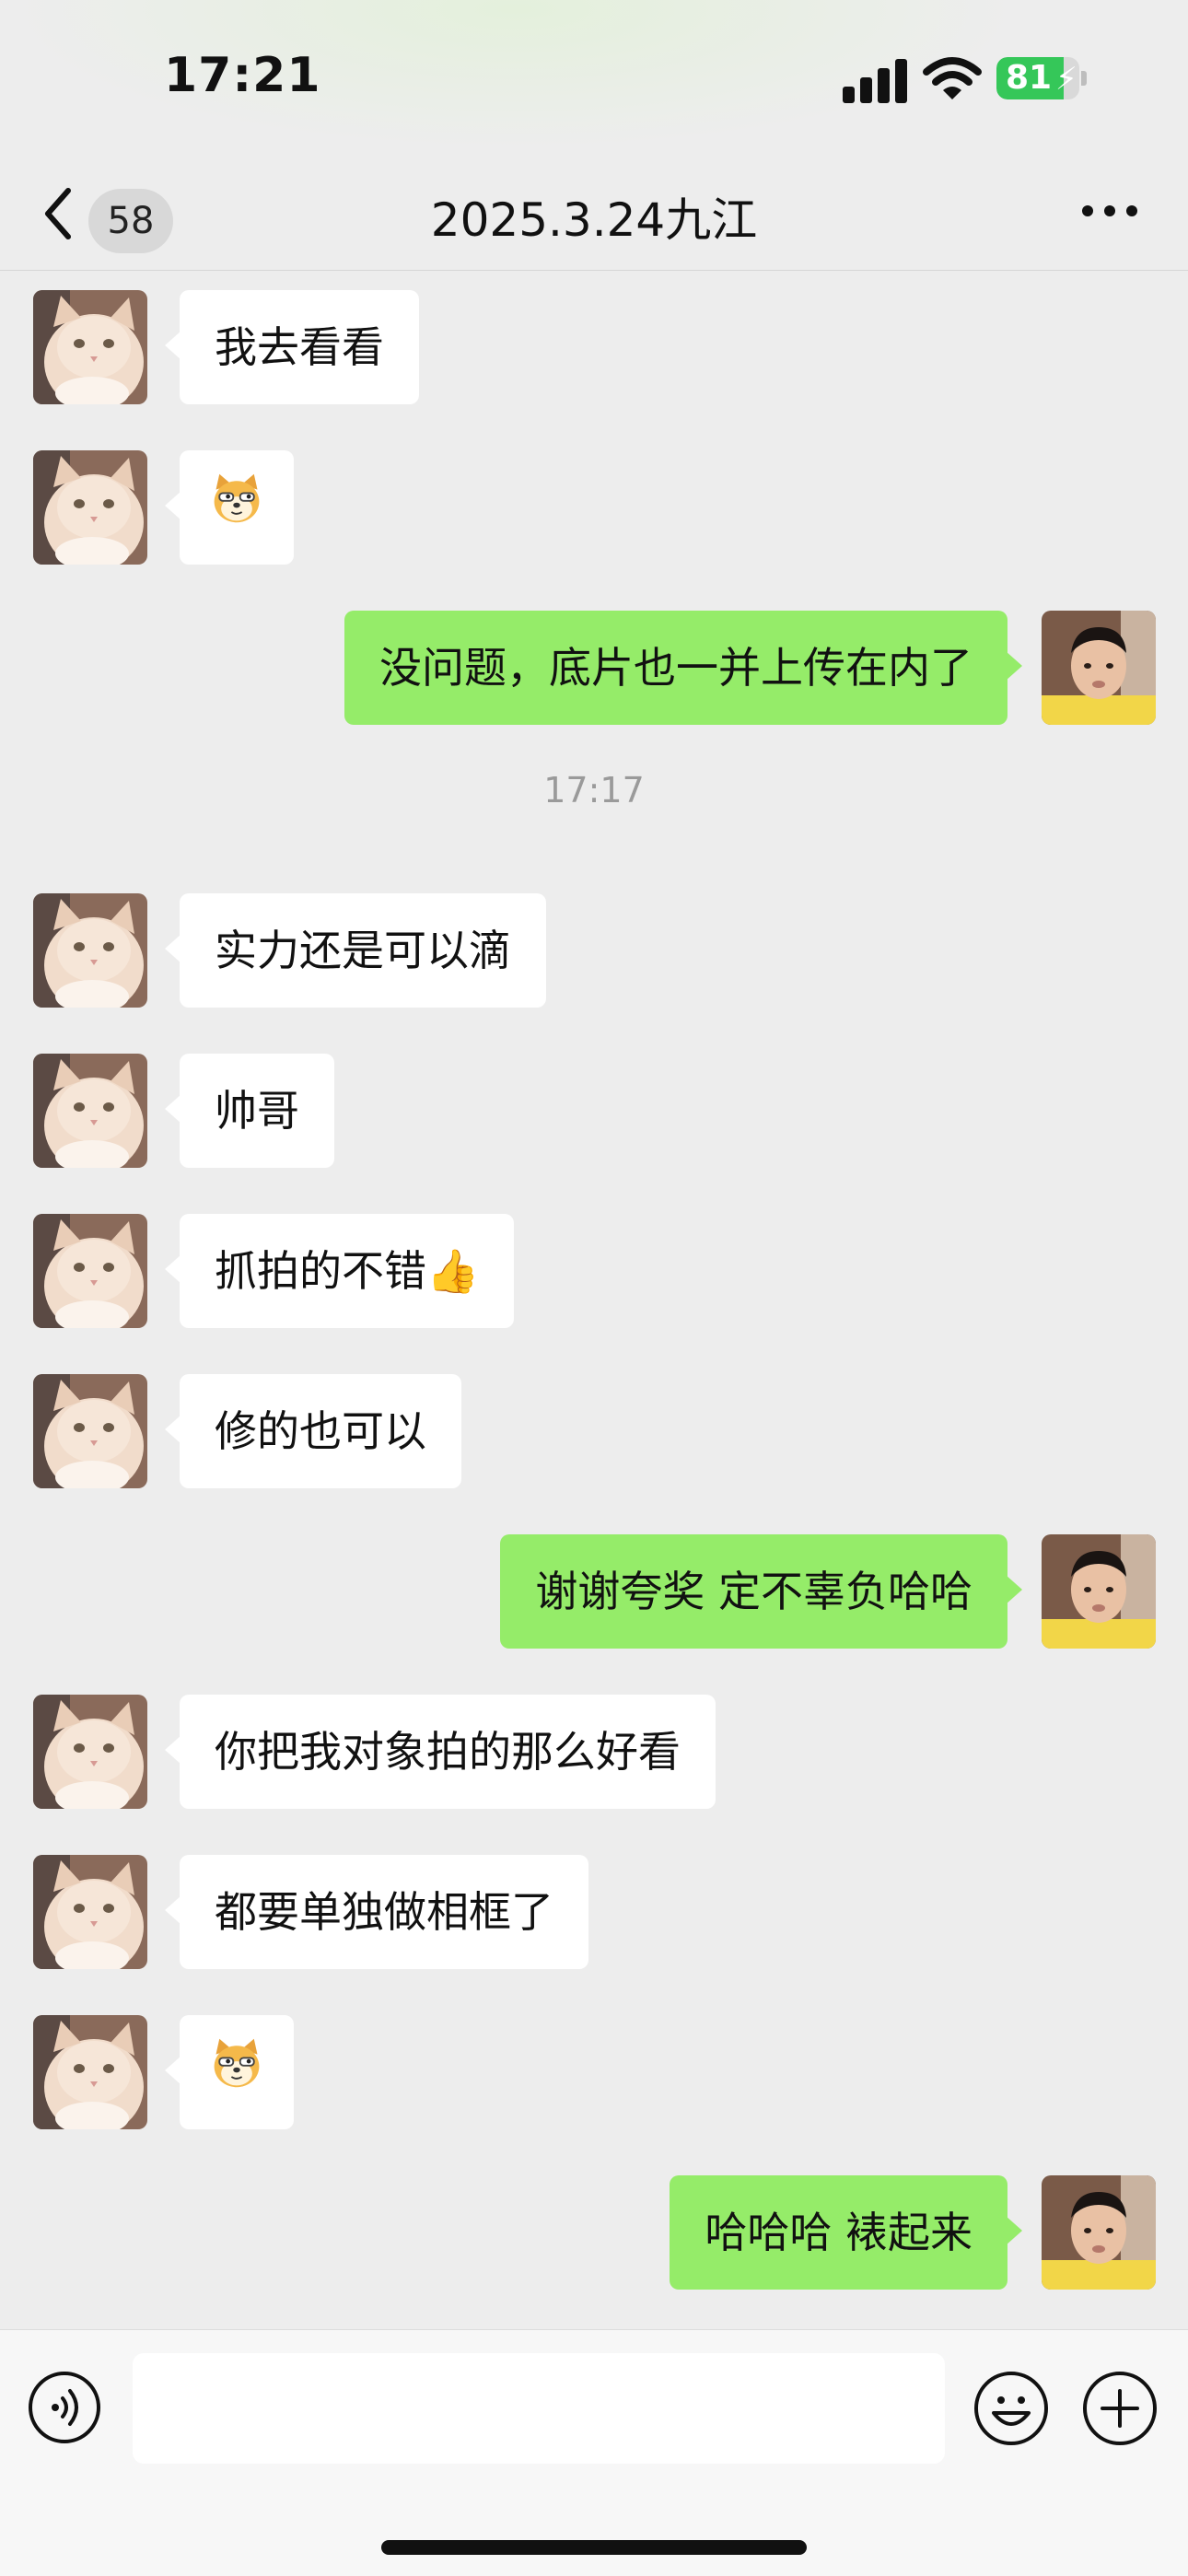  Describe the element at coordinates (242, 75) in the screenshot. I see `status-time: 17:21` at that location.